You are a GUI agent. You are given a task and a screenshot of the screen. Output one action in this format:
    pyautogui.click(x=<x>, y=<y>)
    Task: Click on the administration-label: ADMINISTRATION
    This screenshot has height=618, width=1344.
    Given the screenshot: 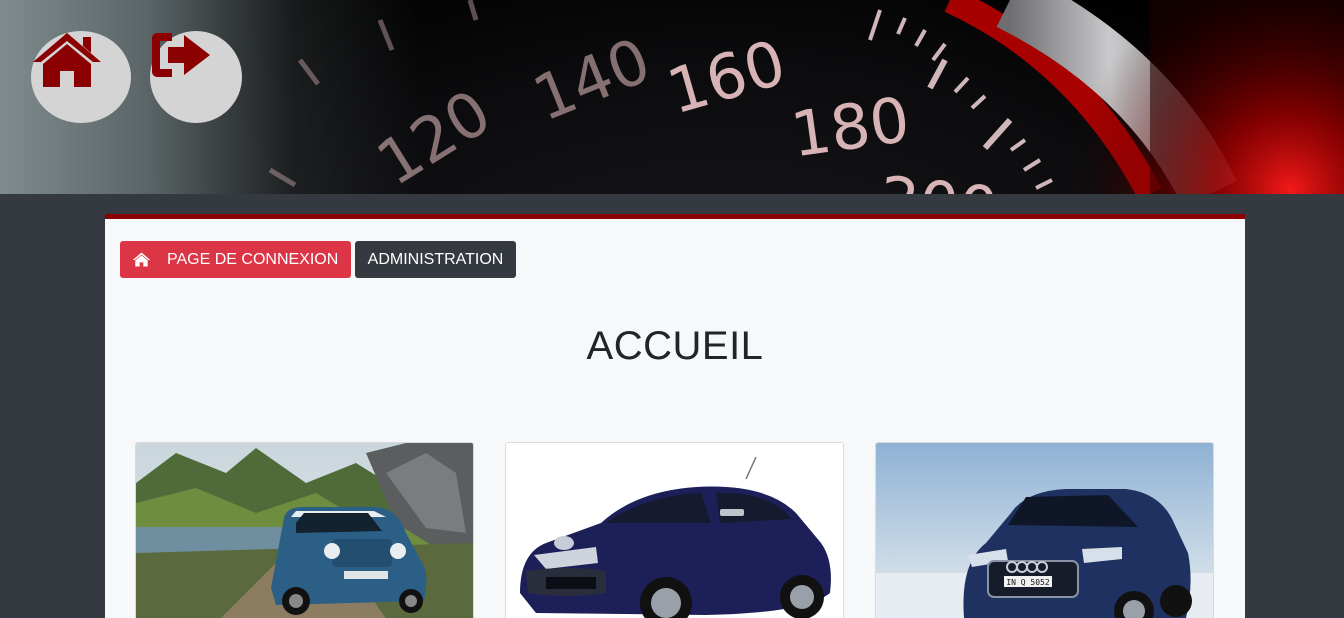 What is the action you would take?
    pyautogui.click(x=435, y=259)
    